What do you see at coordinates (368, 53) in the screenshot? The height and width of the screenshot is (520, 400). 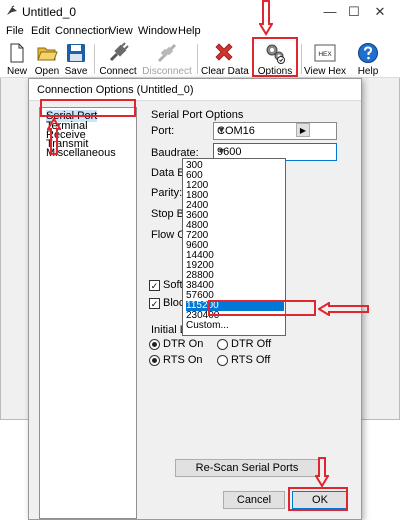 I see `help-question-icon` at bounding box center [368, 53].